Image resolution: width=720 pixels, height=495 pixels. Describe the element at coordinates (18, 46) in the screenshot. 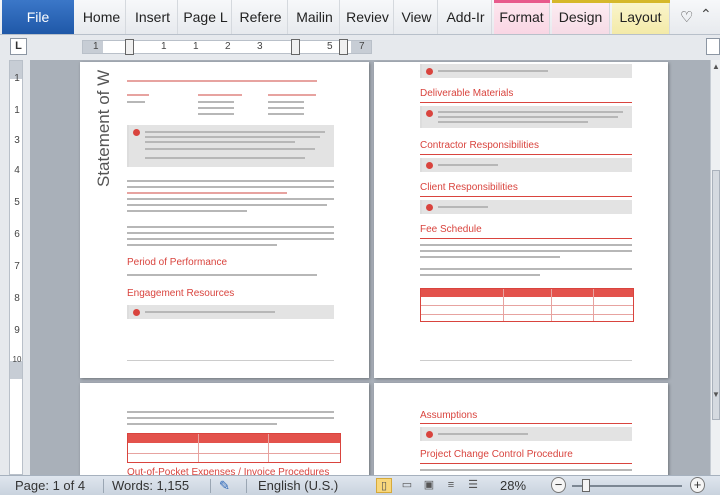

I see `tab-selector-button: L` at that location.